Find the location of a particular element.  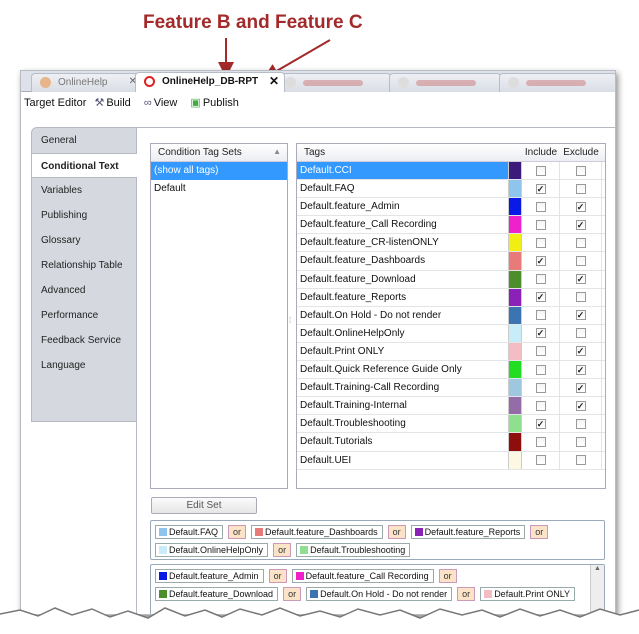

splitter-grip-icon: ⁞ is located at coordinates (290, 320).